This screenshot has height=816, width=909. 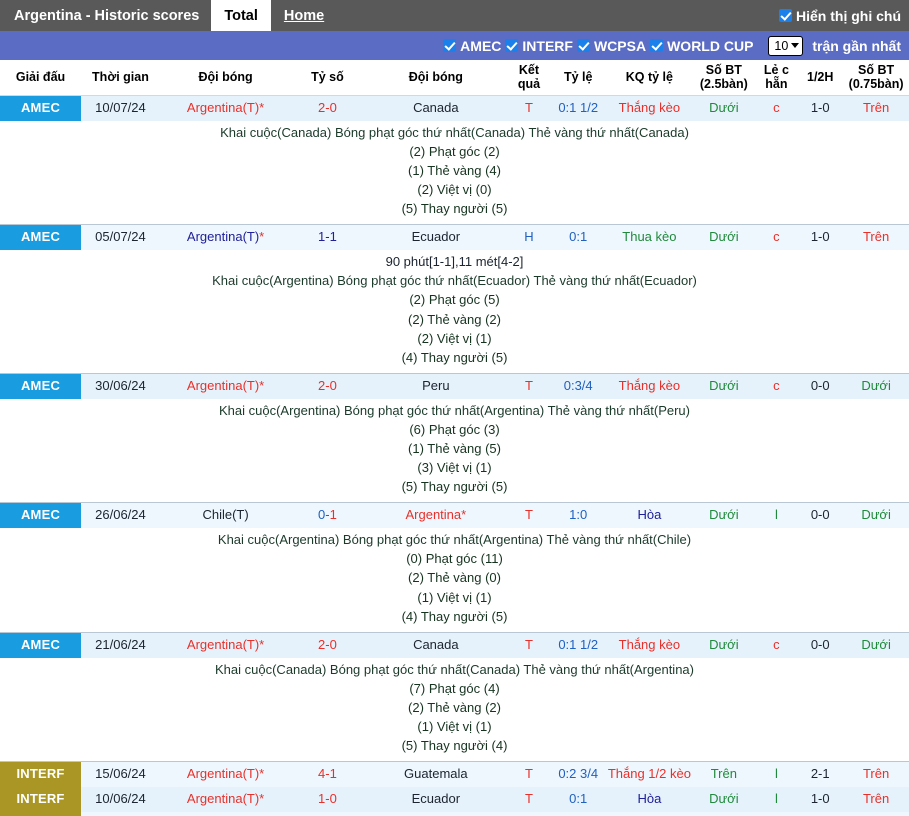 I want to click on header-league: Giải đấu, so click(x=41, y=78).